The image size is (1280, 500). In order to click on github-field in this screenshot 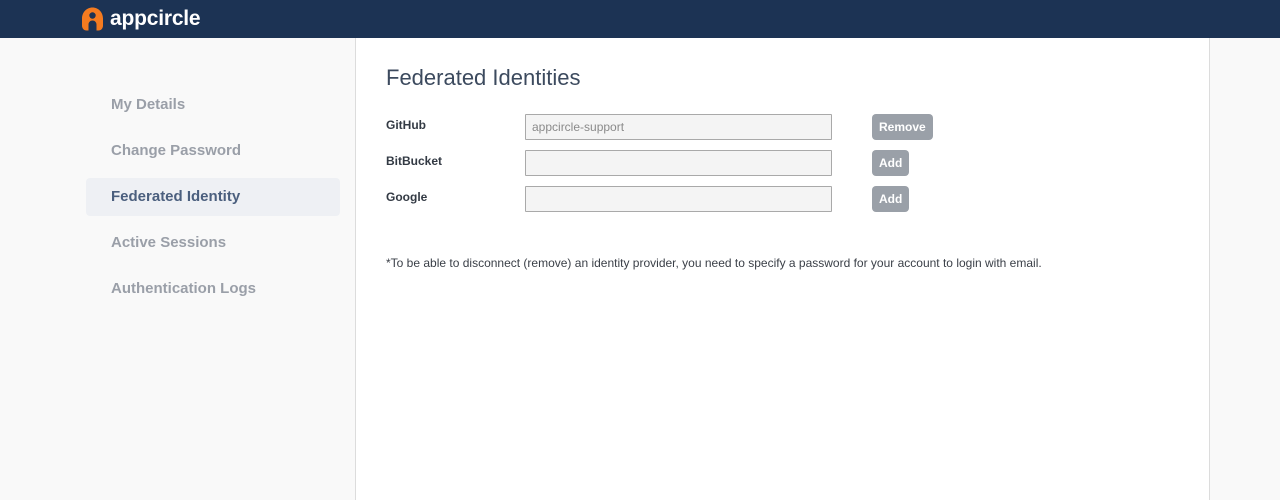, I will do `click(678, 127)`.